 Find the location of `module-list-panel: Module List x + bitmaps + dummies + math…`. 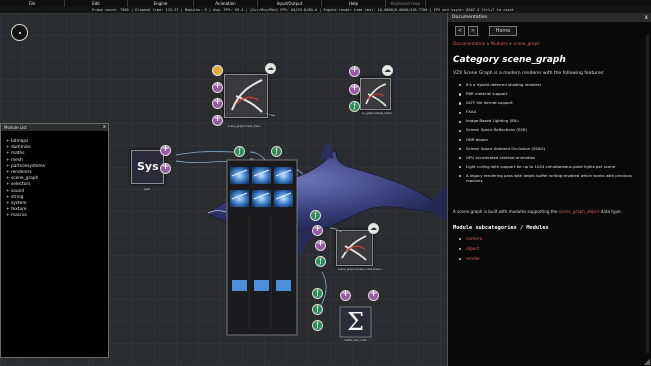

module-list-panel: Module List x + bitmaps + dummies + math… is located at coordinates (54, 240).